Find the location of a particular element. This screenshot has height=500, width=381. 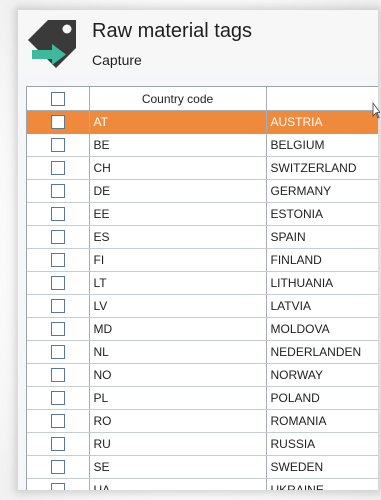

country-code-cell: UA is located at coordinates (178, 484).